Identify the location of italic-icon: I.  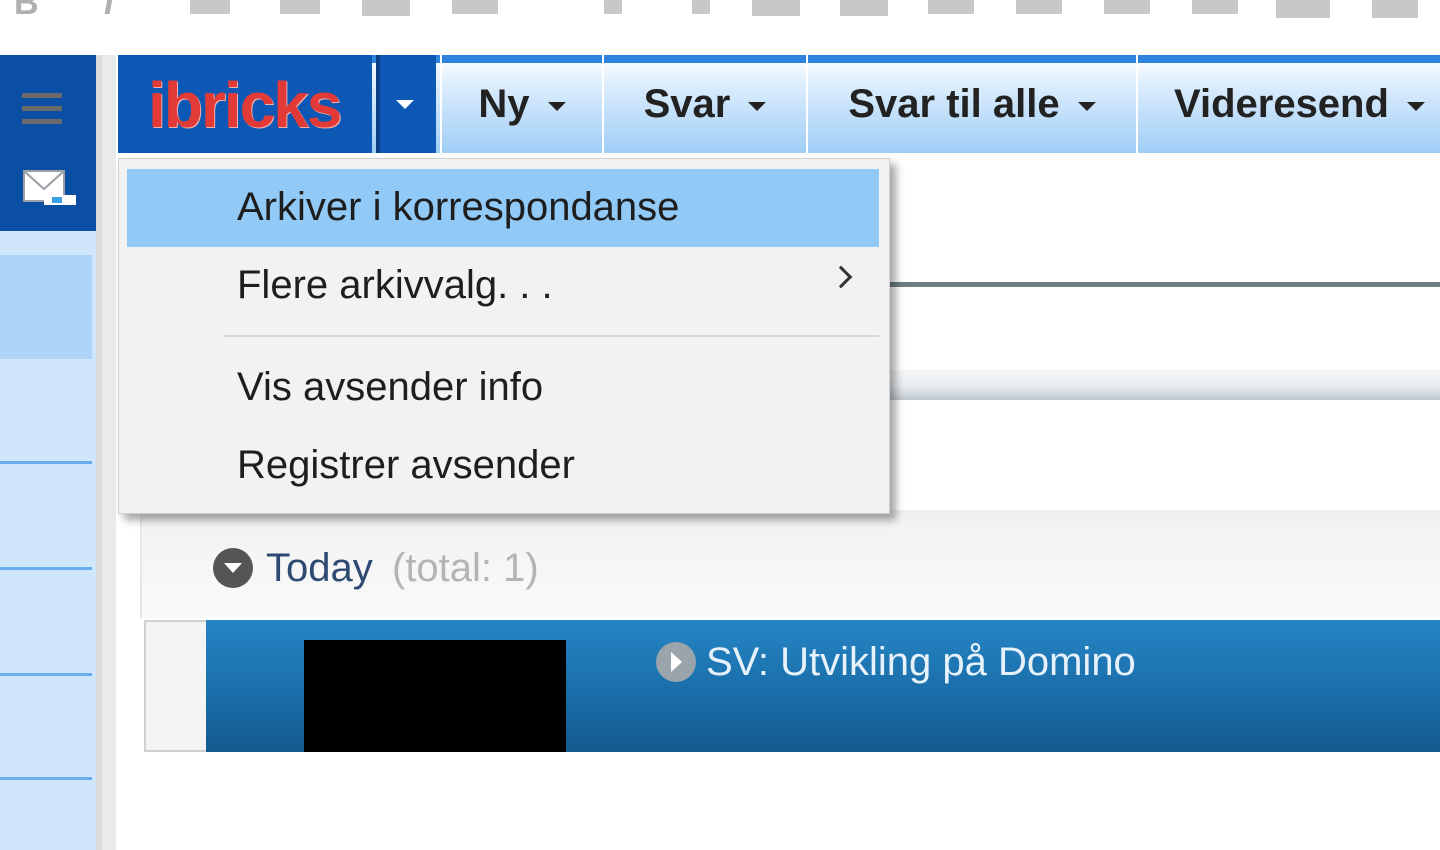
(108, 10).